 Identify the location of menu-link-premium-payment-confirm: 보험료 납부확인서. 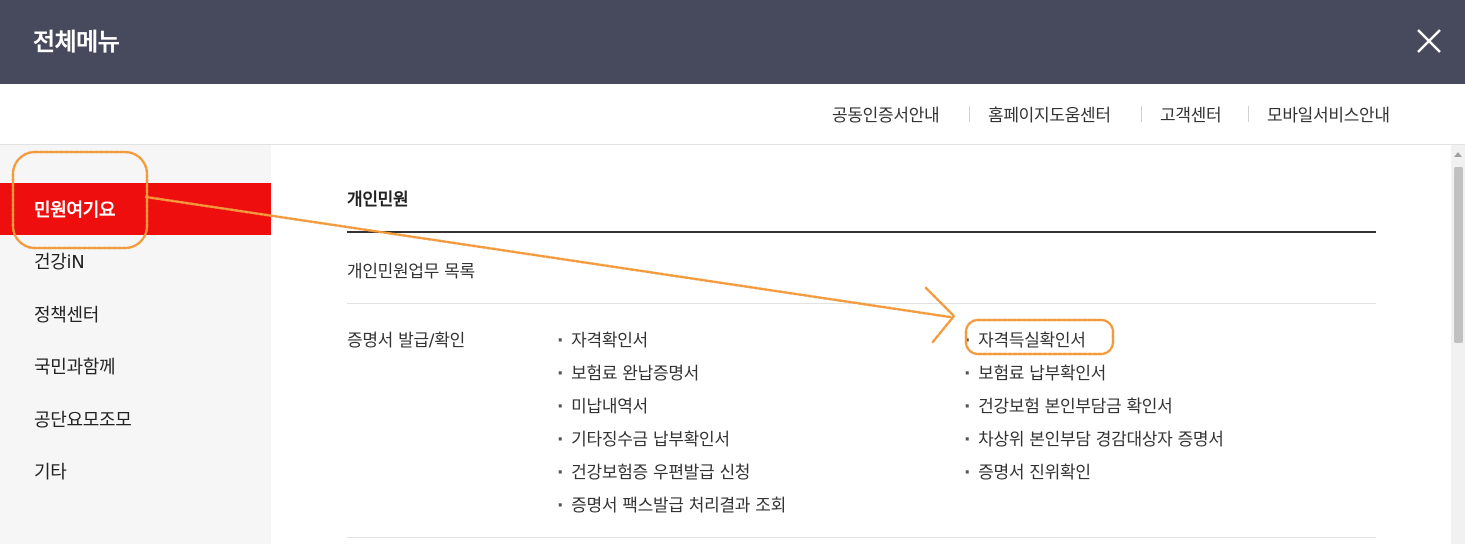
(1035, 371).